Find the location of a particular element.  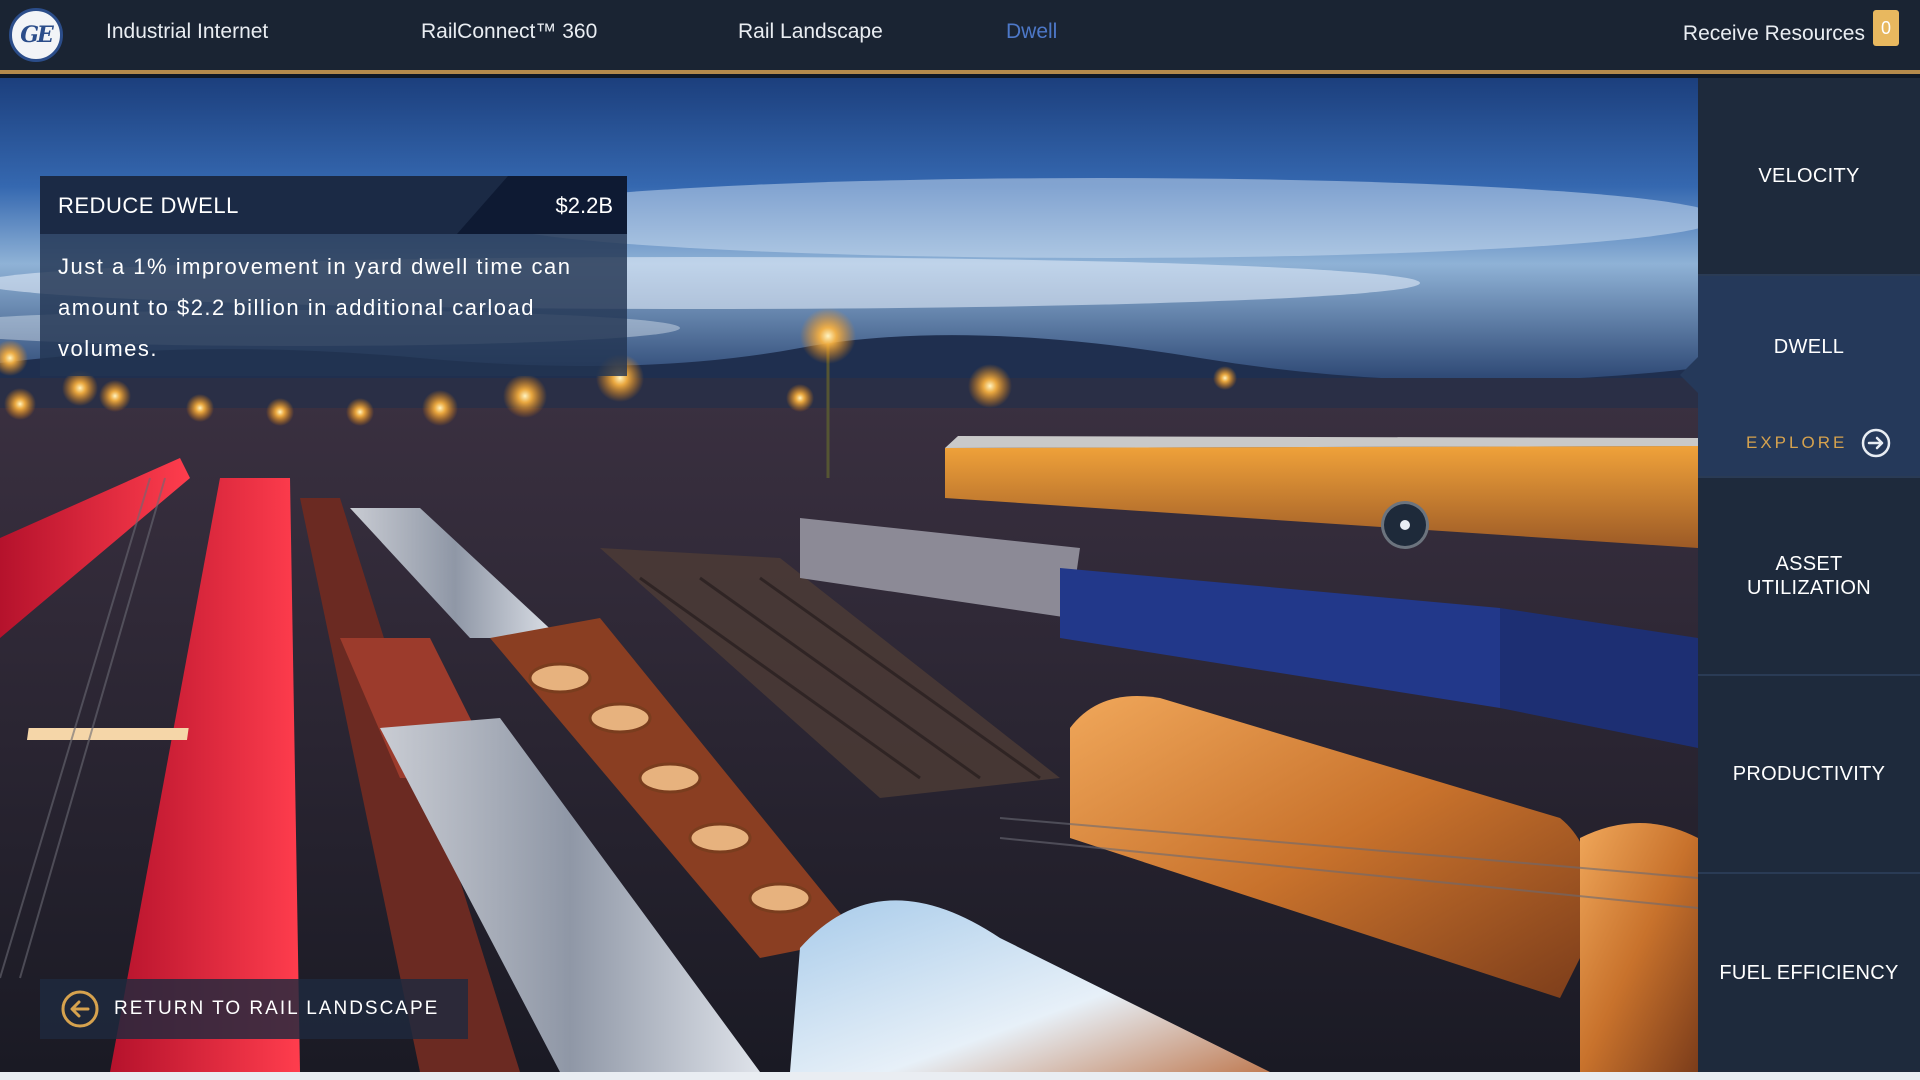

card-title: REDUCE DWELL is located at coordinates (148, 205).